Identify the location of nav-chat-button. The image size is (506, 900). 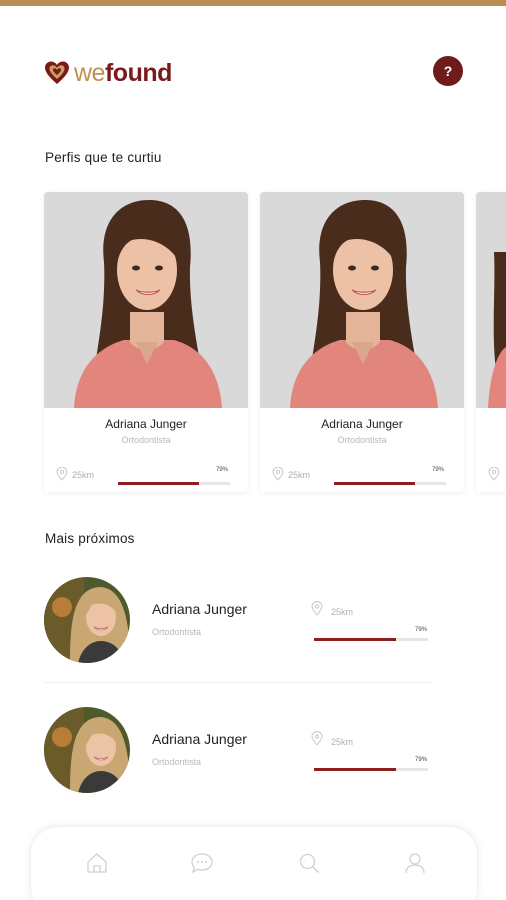
(202, 863).